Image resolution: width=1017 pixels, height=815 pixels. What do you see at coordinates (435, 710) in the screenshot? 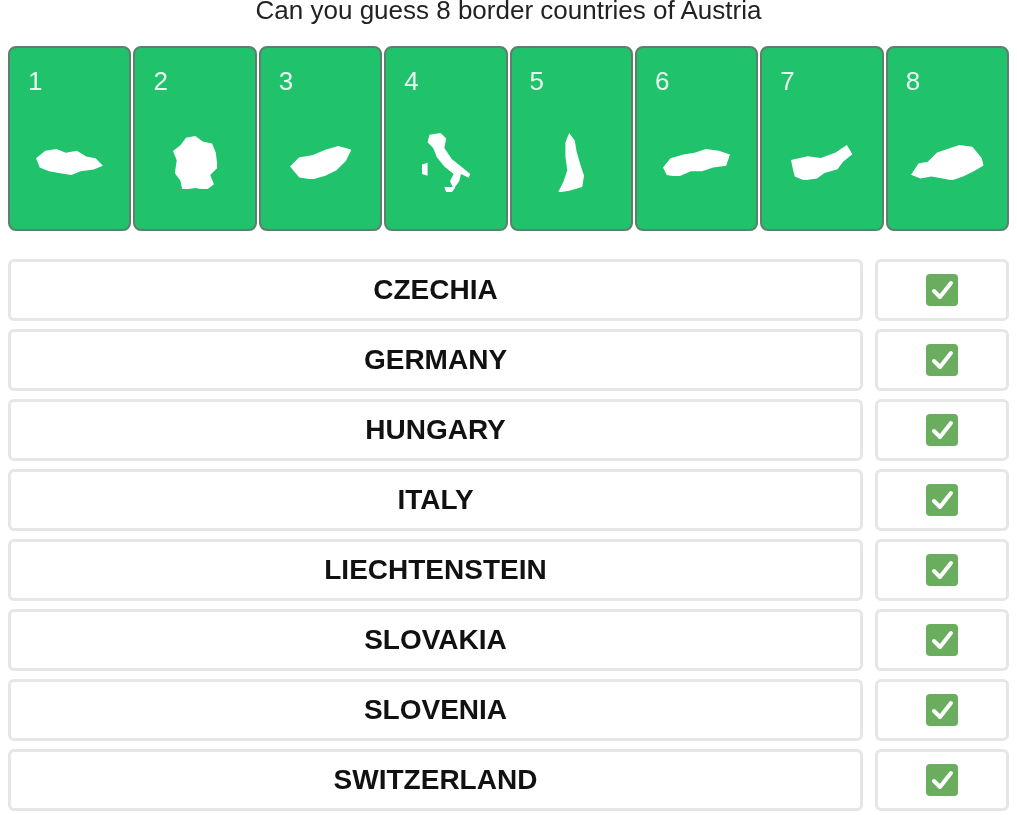
I see `answer-field: SLOVENIA` at bounding box center [435, 710].